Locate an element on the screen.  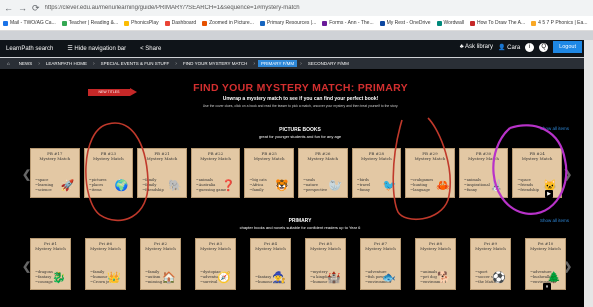
share-button: < Share is located at coordinates (150, 49).